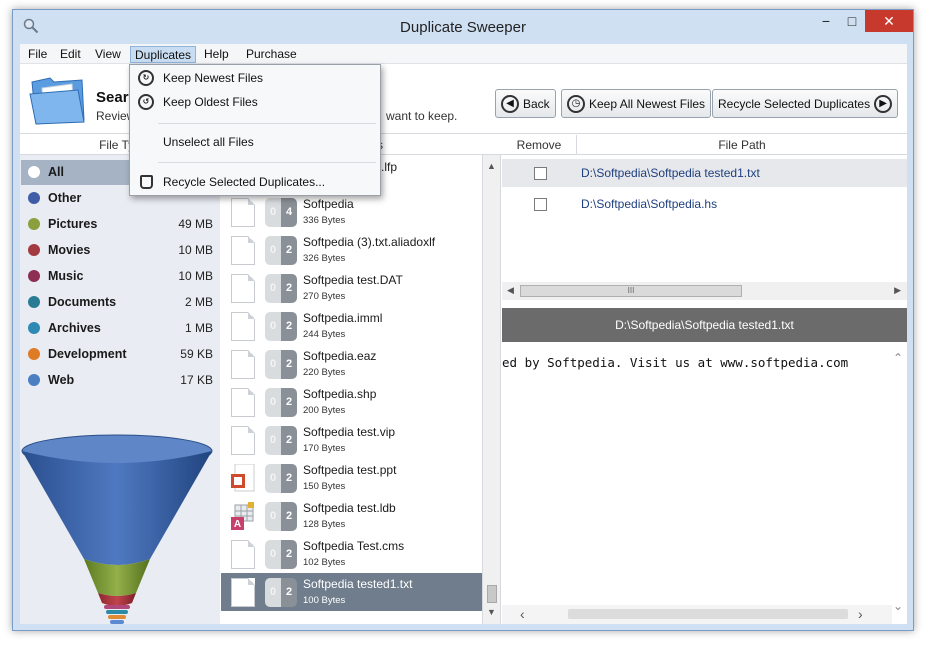 This screenshot has height=647, width=932. Describe the element at coordinates (492, 389) in the screenshot. I see `groups-scrollbar: ▲ ▼` at that location.